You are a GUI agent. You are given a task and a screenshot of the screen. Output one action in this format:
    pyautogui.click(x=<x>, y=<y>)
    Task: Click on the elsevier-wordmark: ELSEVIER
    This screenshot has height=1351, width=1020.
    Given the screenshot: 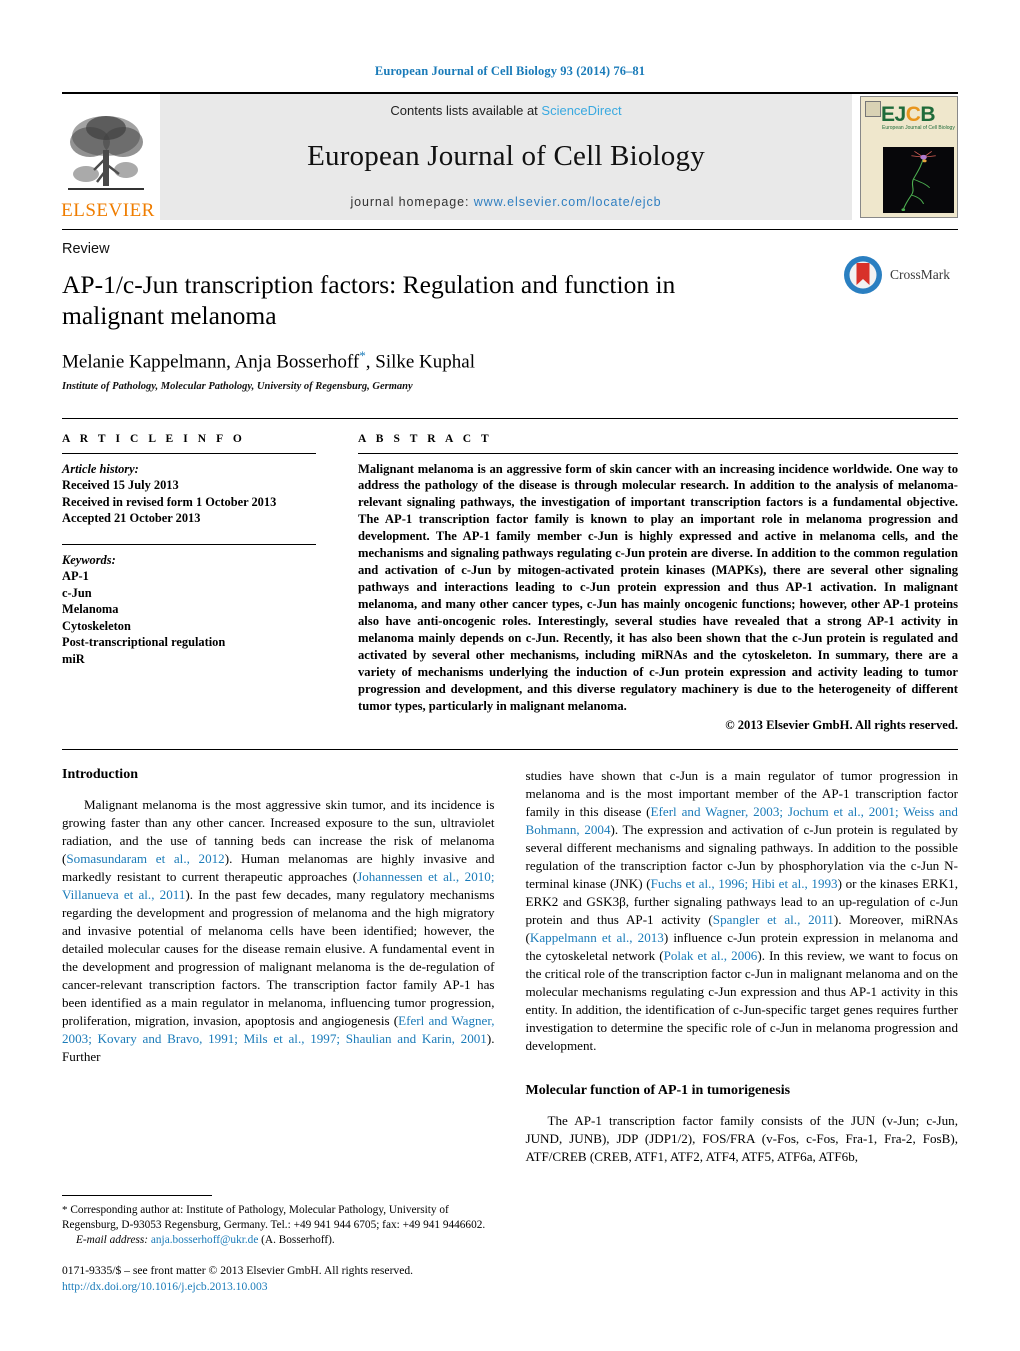 What is the action you would take?
    pyautogui.click(x=108, y=210)
    